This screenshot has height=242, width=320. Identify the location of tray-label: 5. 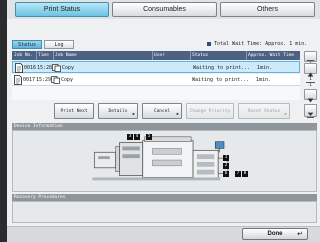
(149, 137).